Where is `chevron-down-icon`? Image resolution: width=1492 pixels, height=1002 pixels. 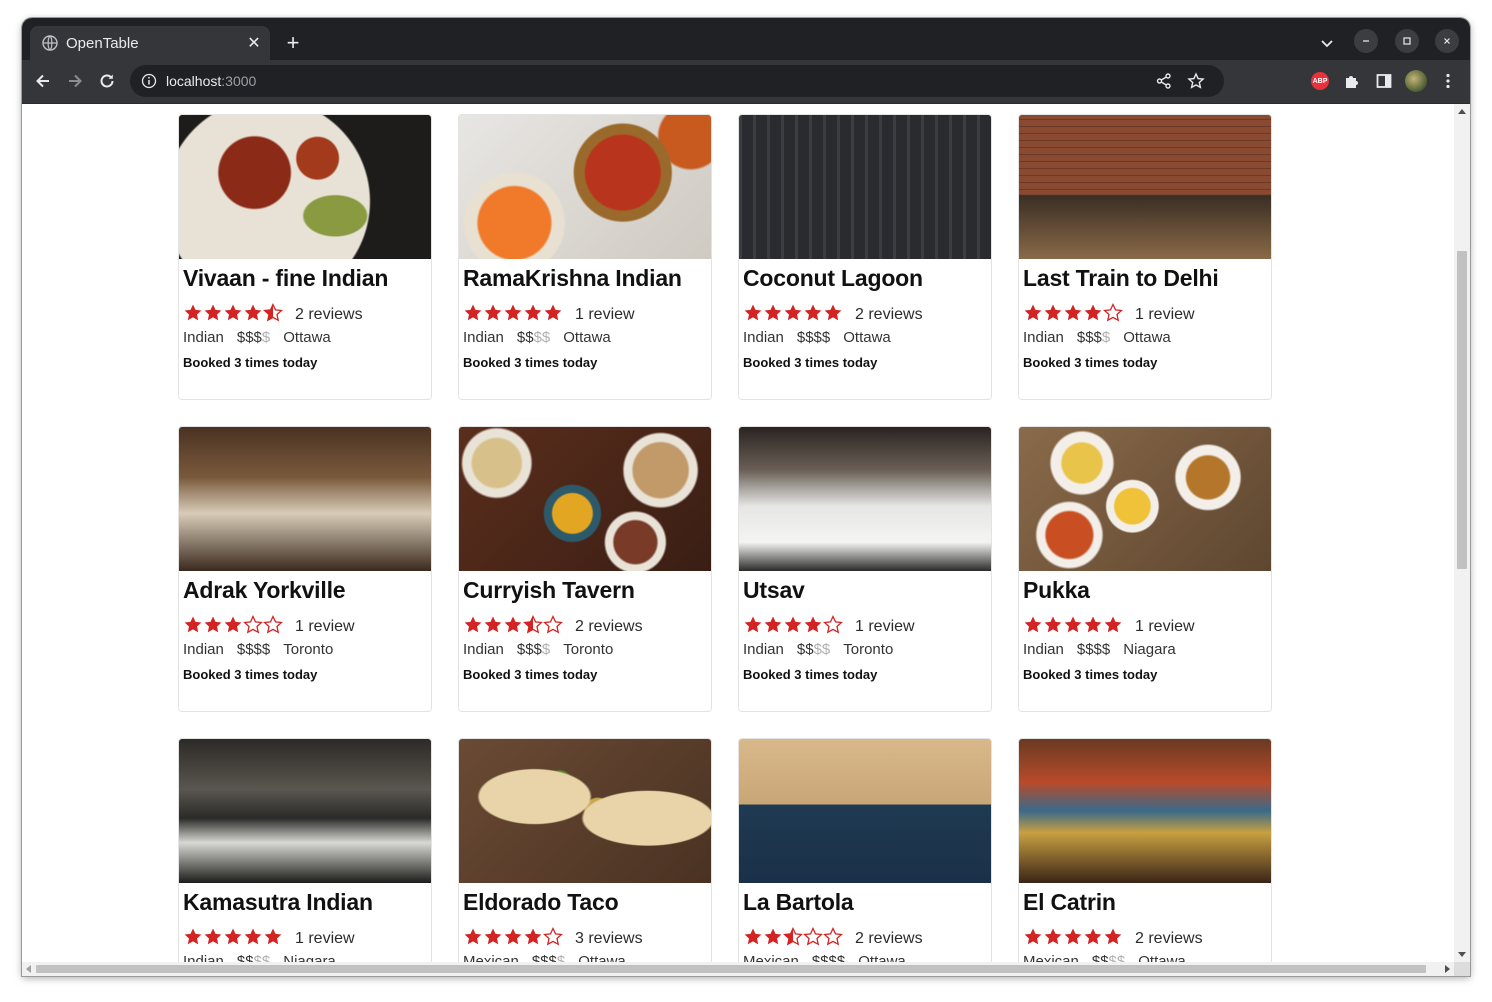 chevron-down-icon is located at coordinates (1327, 43).